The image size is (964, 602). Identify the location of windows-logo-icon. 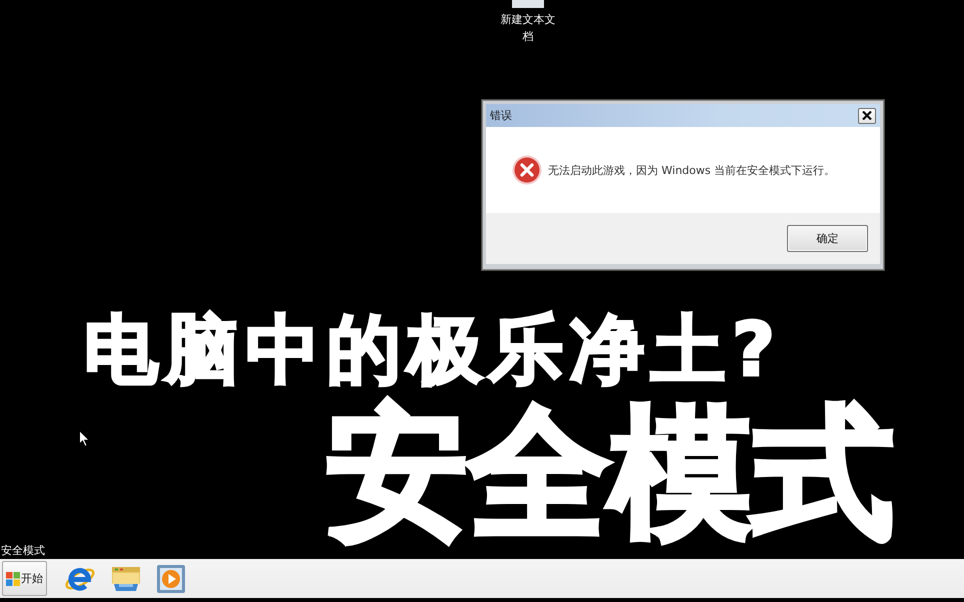
(13, 579).